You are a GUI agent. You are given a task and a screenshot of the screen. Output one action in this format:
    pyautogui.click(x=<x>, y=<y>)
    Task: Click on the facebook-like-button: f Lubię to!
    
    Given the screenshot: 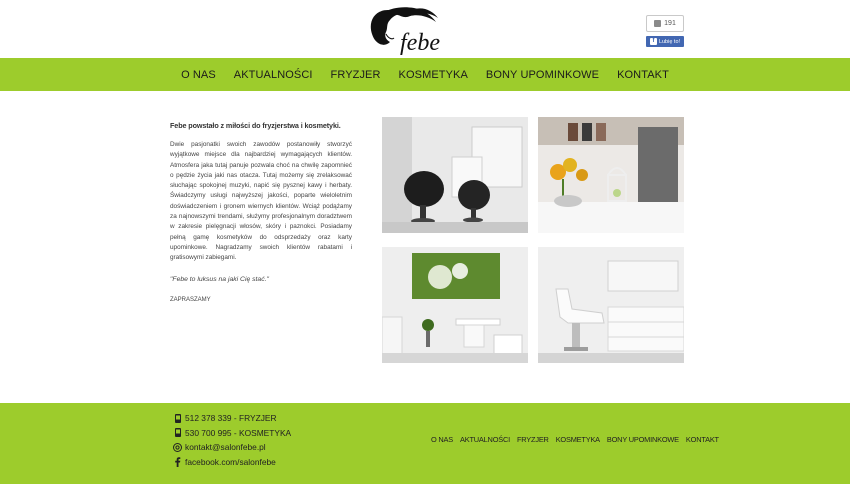 What is the action you would take?
    pyautogui.click(x=665, y=41)
    